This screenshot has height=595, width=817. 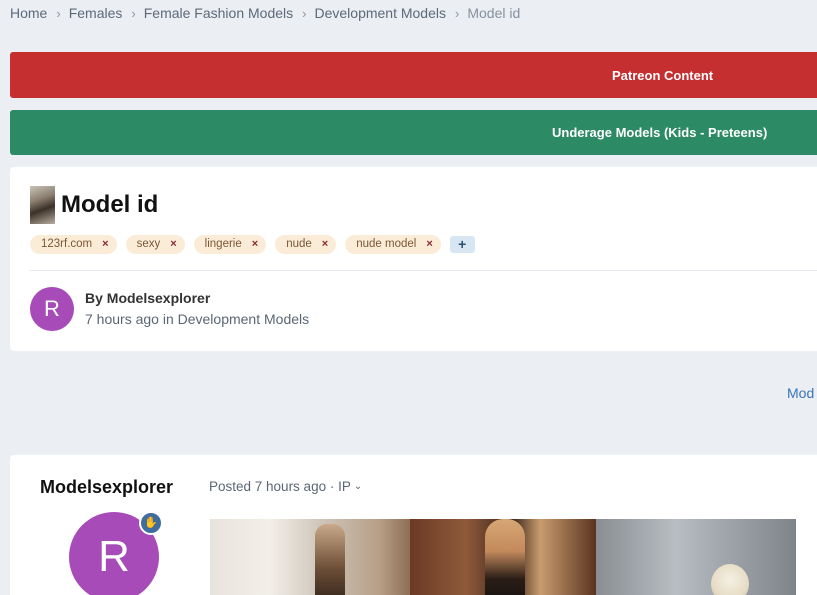 I want to click on tag-label: lingerie, so click(x=223, y=244).